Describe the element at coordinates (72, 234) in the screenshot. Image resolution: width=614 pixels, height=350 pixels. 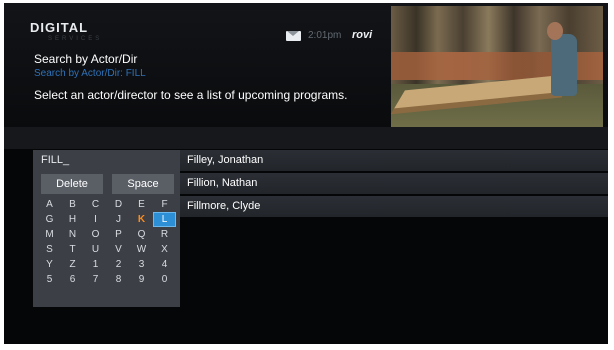
I see `keyboard-key: N` at that location.